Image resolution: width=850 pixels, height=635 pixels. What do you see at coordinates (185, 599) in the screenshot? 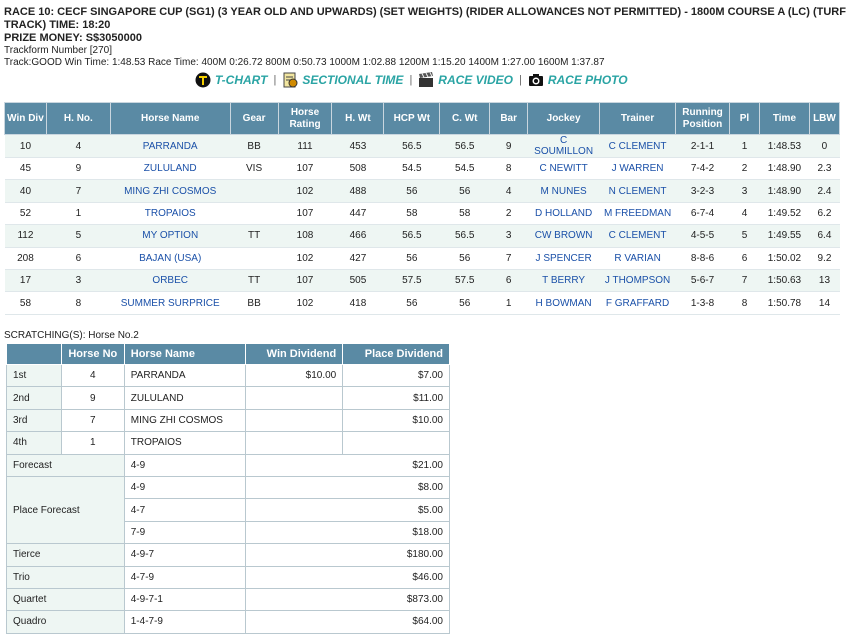
I see `pool-combination: 4-9-7-1` at bounding box center [185, 599].